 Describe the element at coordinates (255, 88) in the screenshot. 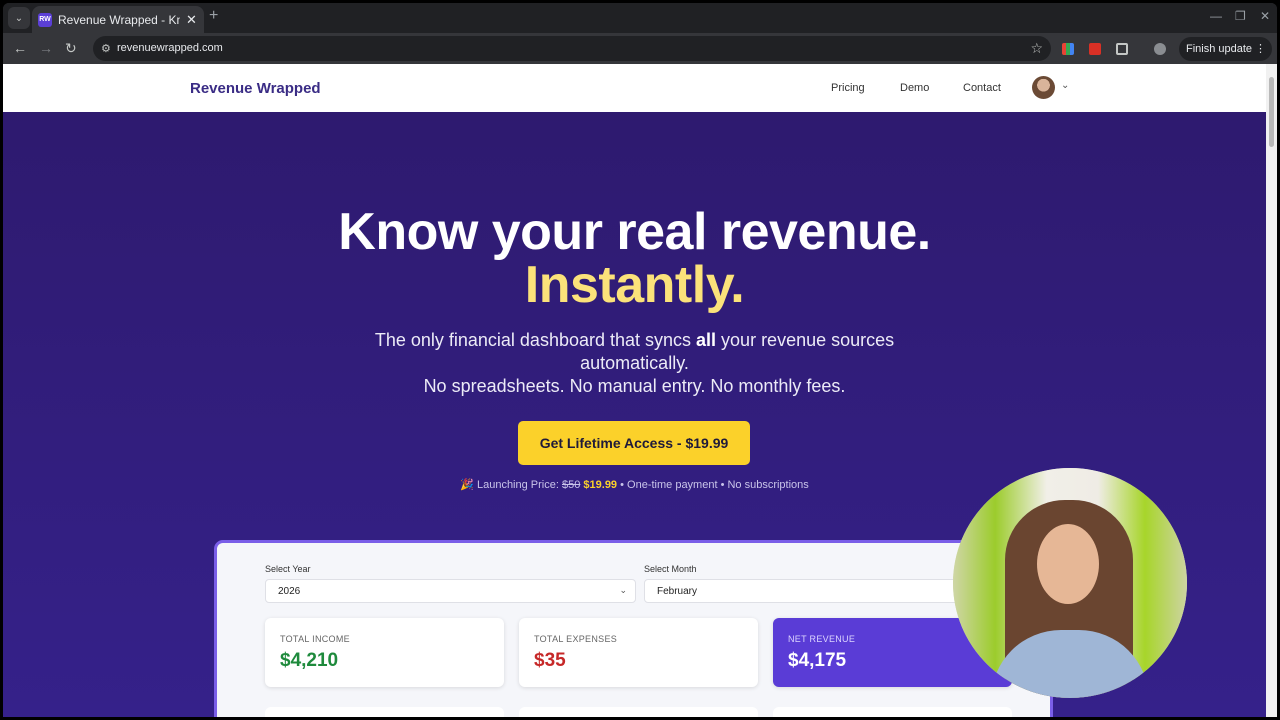

I see `brand-logo: Revenue Wrapped` at that location.